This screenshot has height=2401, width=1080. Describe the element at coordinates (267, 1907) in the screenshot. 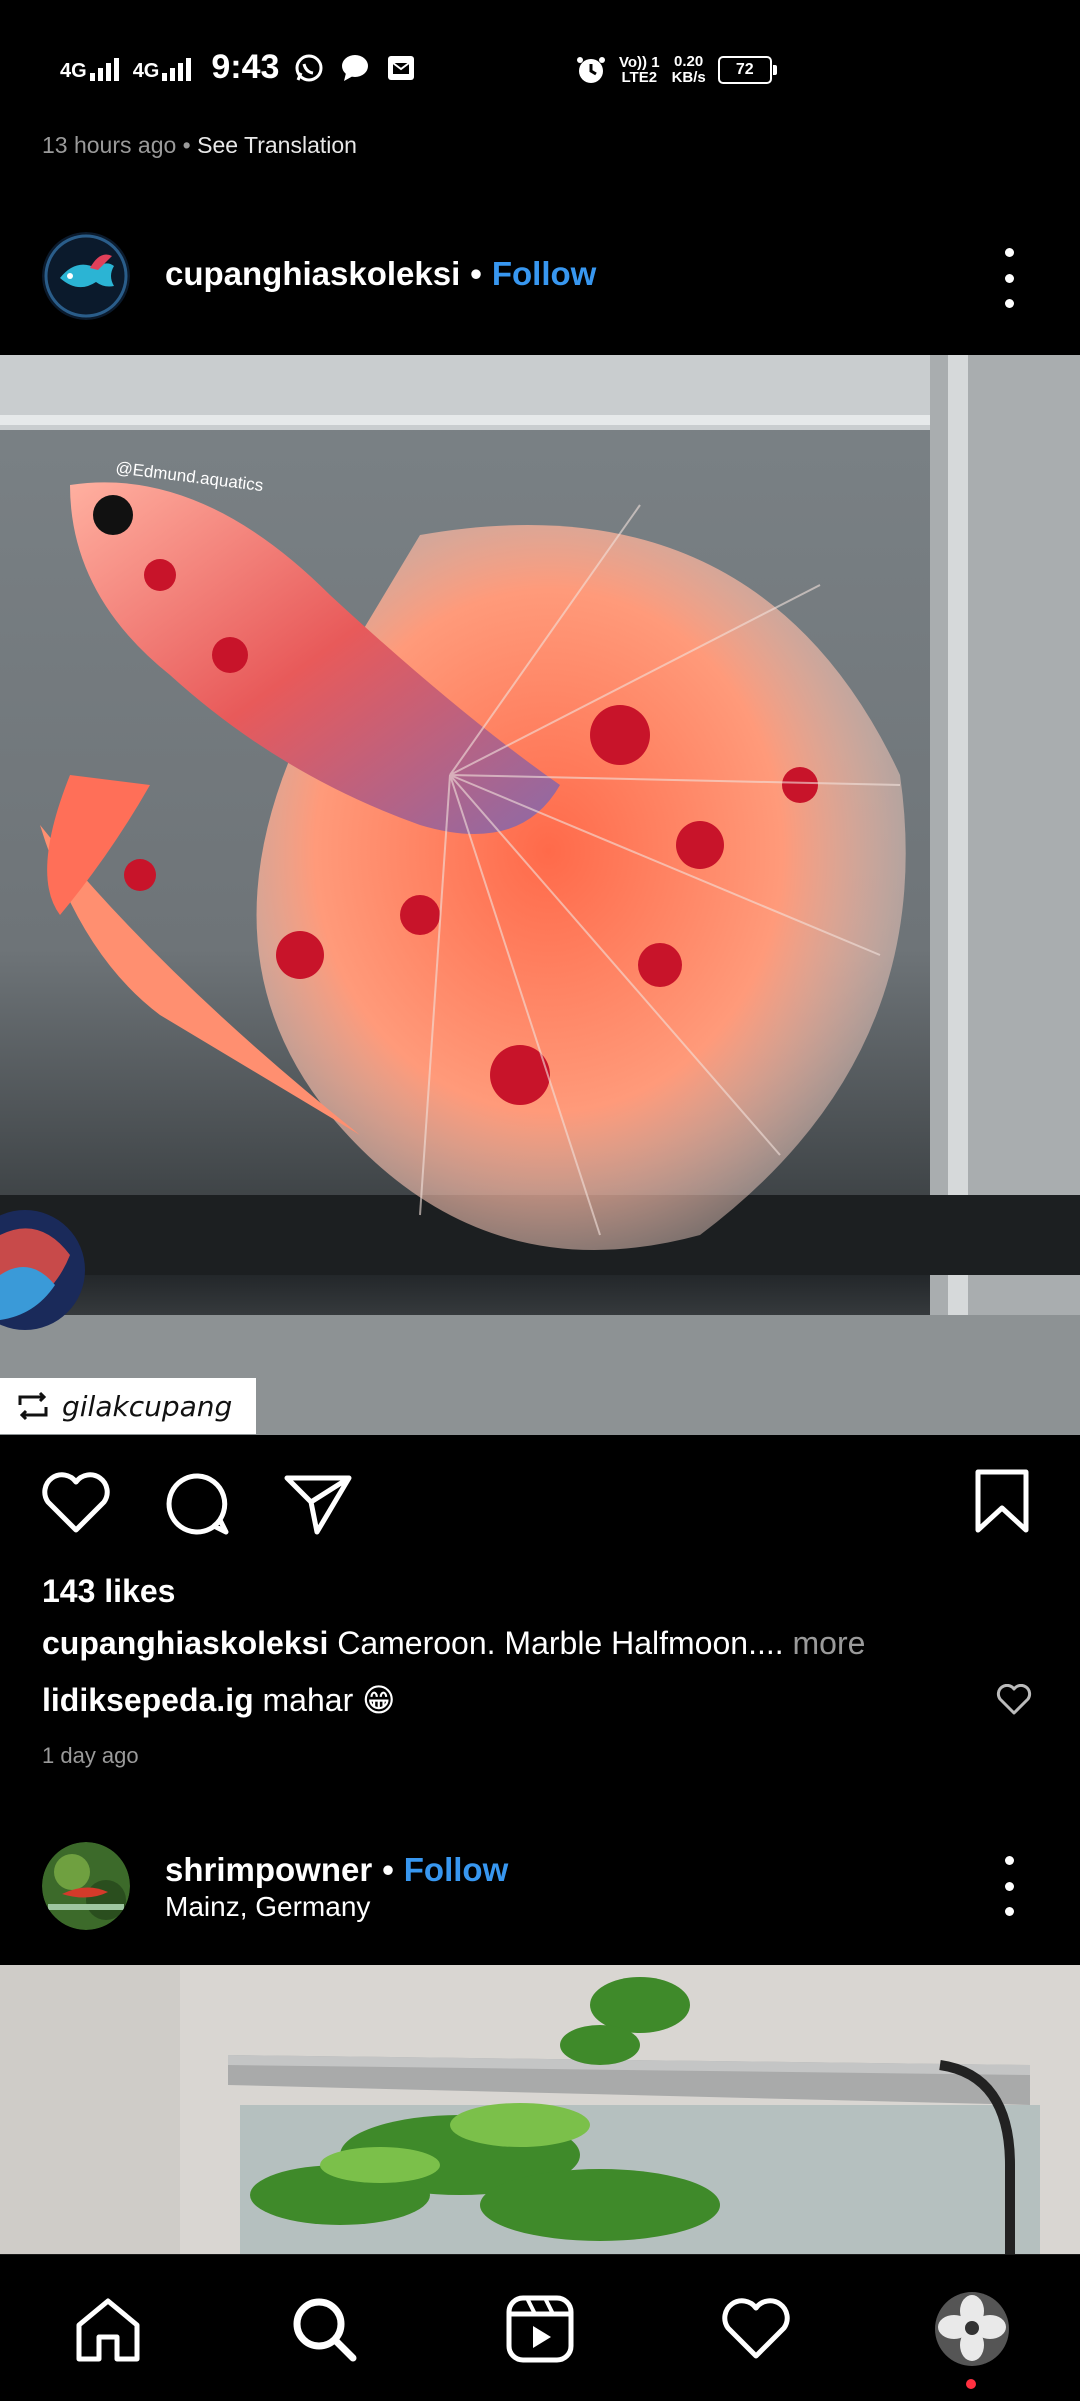

I see `post-location: Mainz, Germany` at that location.